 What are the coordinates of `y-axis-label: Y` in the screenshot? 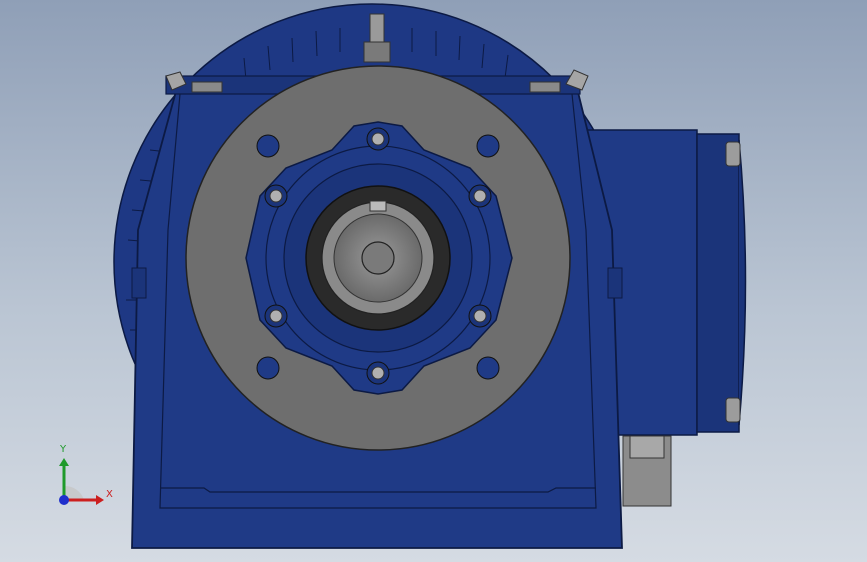 It's located at (63, 449).